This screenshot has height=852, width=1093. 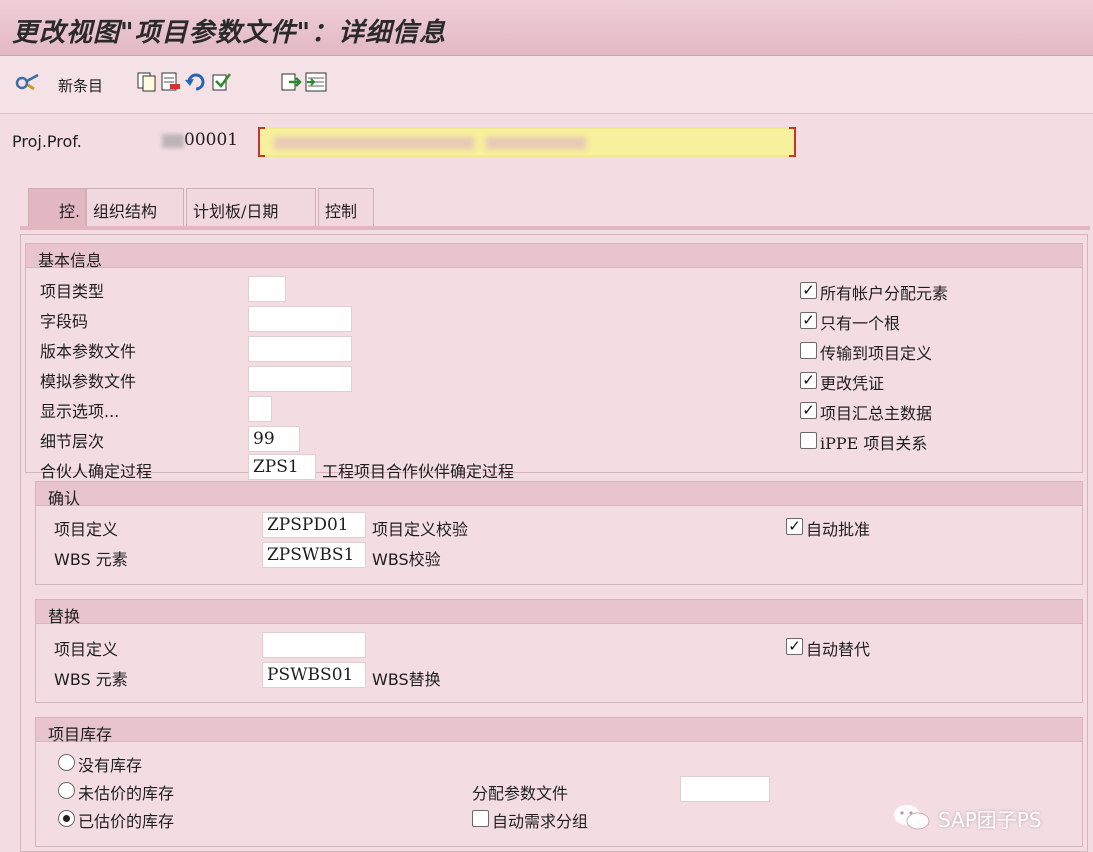 What do you see at coordinates (860, 323) in the screenshot?
I see `checkbox-label: 只有一个根` at bounding box center [860, 323].